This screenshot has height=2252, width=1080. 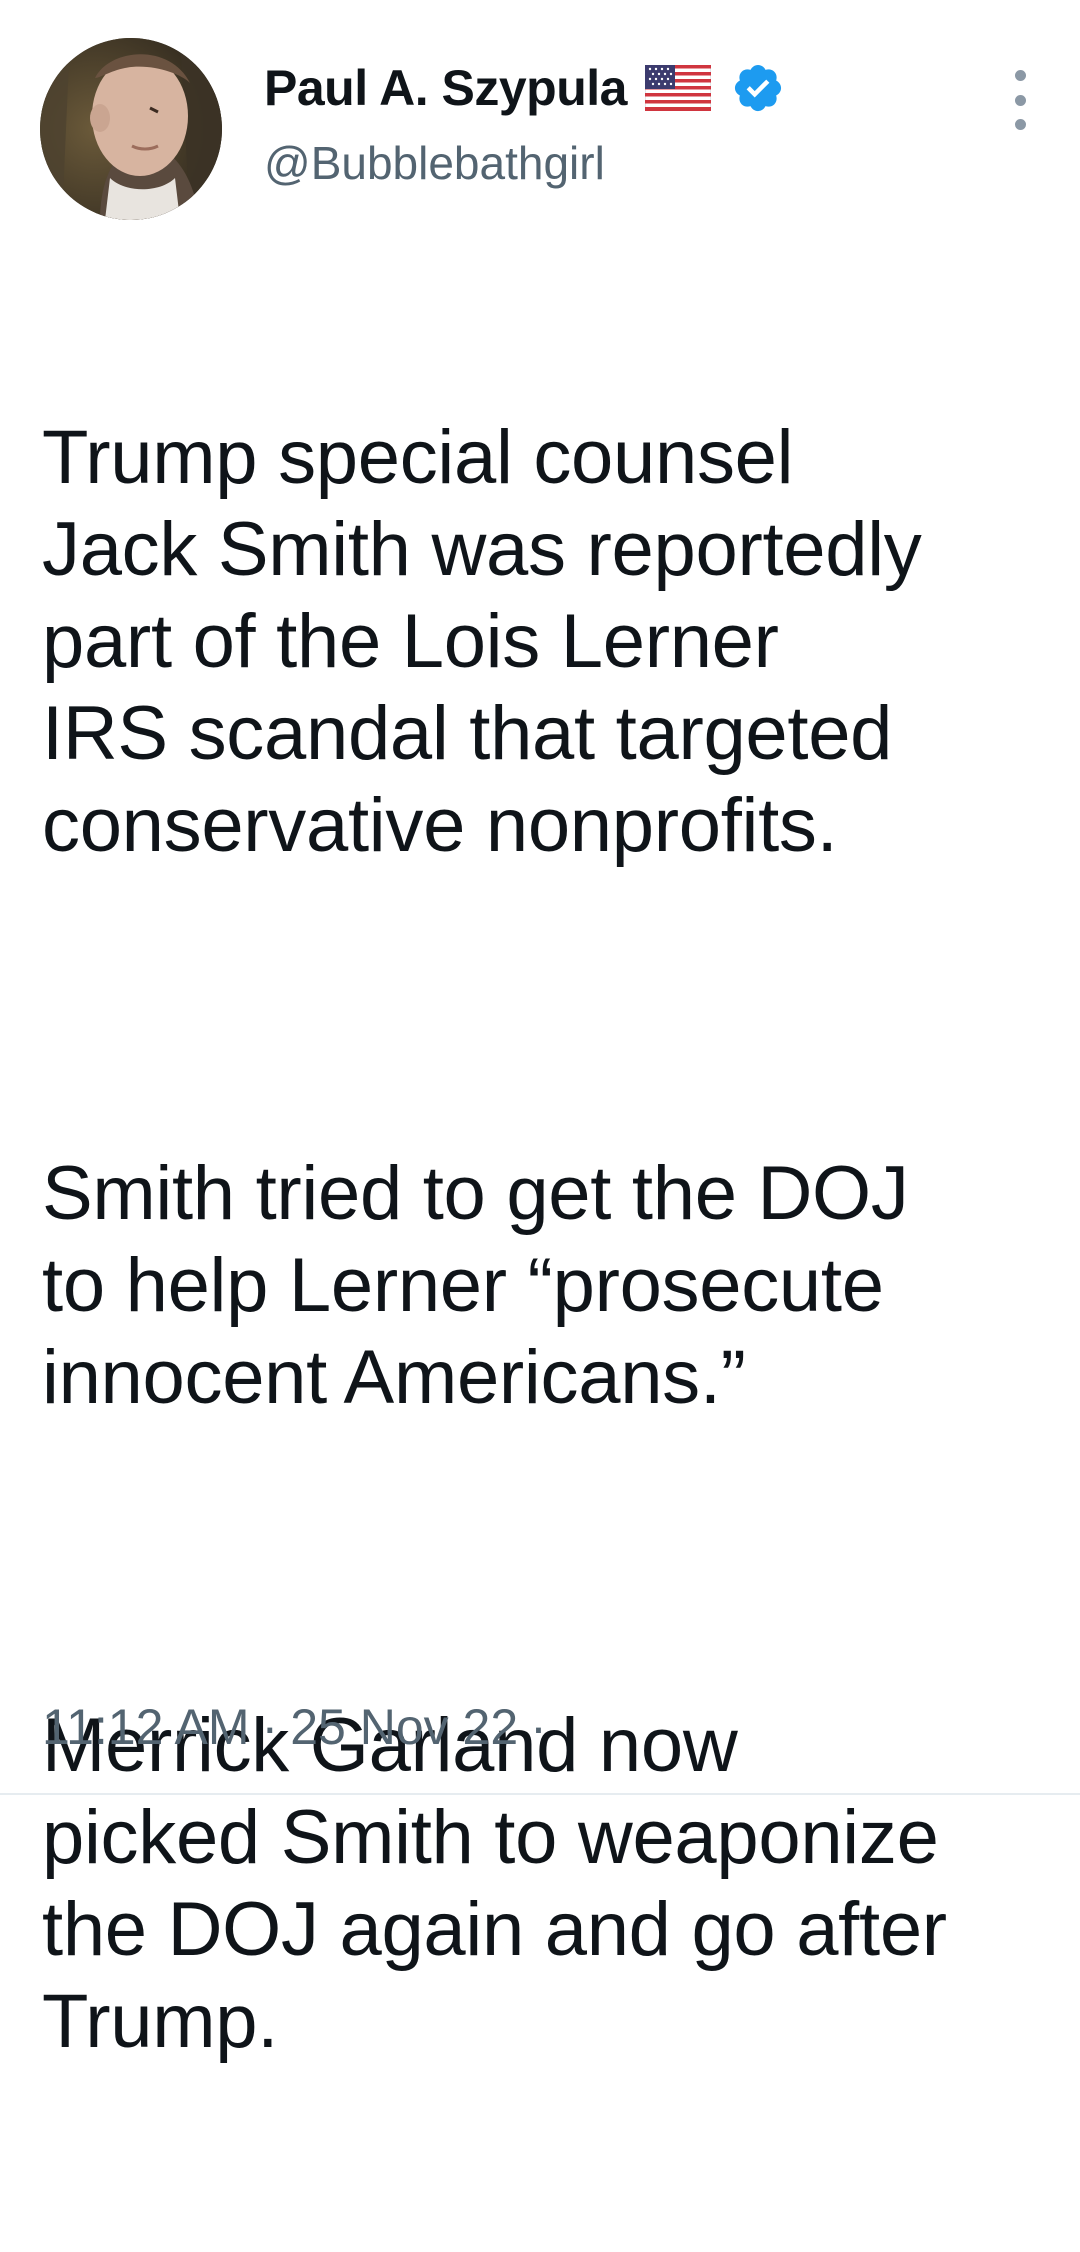 I want to click on author-handle: @Bubblebathgirl, so click(x=524, y=163).